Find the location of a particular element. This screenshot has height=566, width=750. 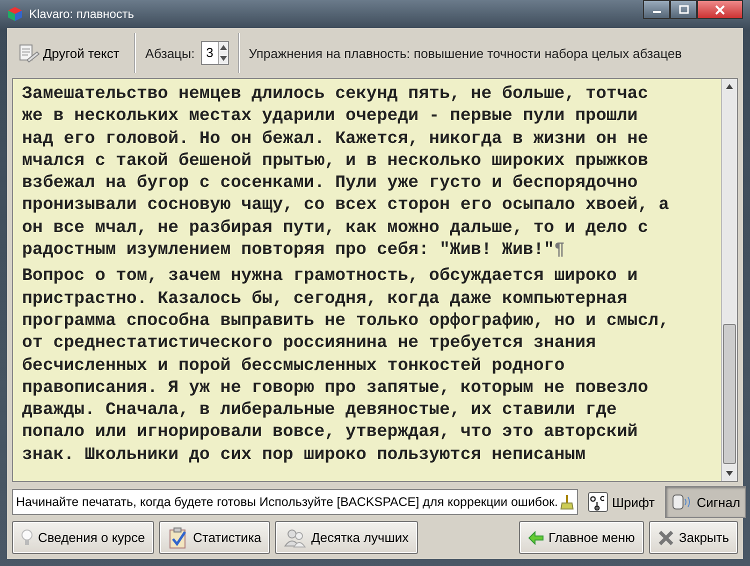

other-text-button: Другой текст is located at coordinates (69, 53).